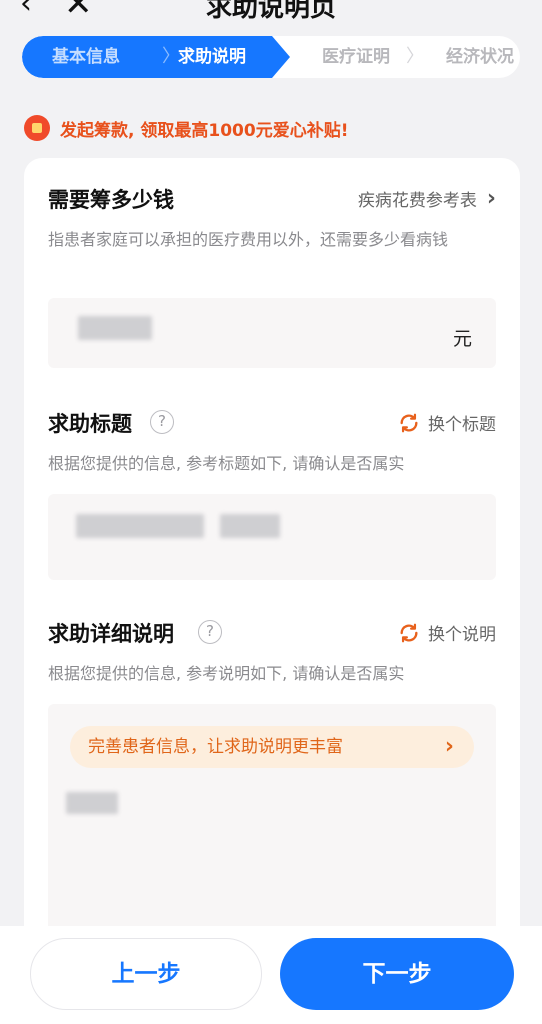  I want to click on promo-banner: 发起筹款, 领取最高1000元爱心补贴!, so click(186, 128).